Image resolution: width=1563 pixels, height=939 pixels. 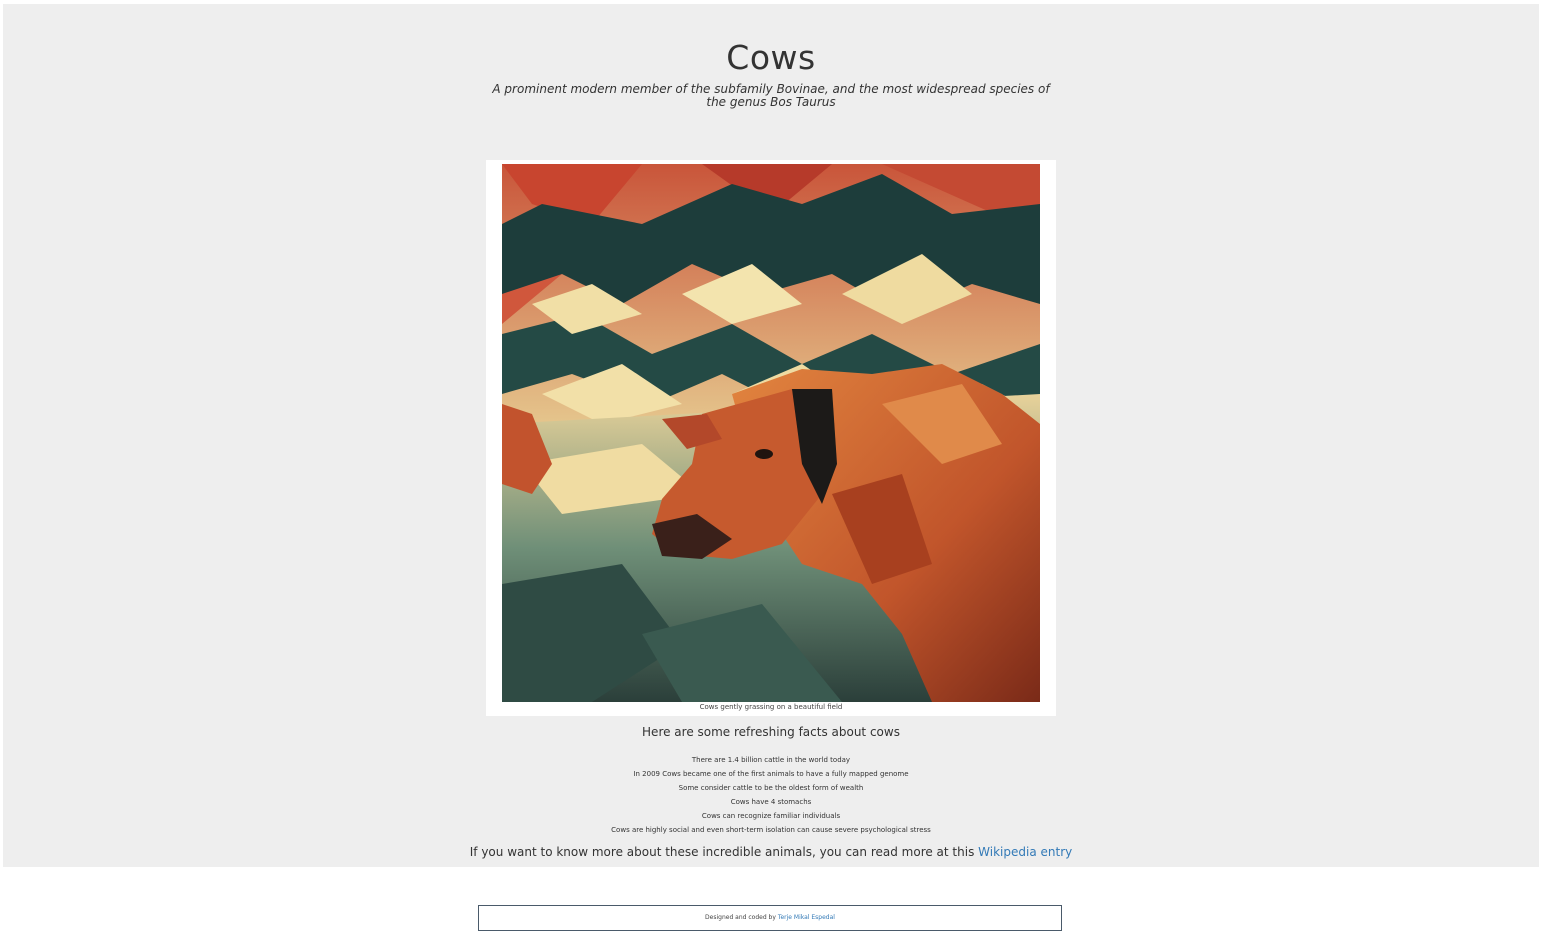 What do you see at coordinates (771, 57) in the screenshot?
I see `page-title: Cows` at bounding box center [771, 57].